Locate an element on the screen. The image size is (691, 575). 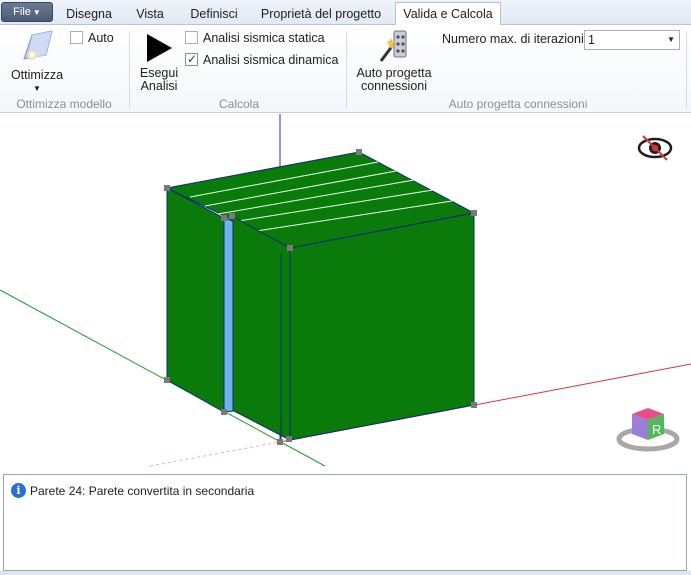
analisi-label: Analisi is located at coordinates (159, 86).